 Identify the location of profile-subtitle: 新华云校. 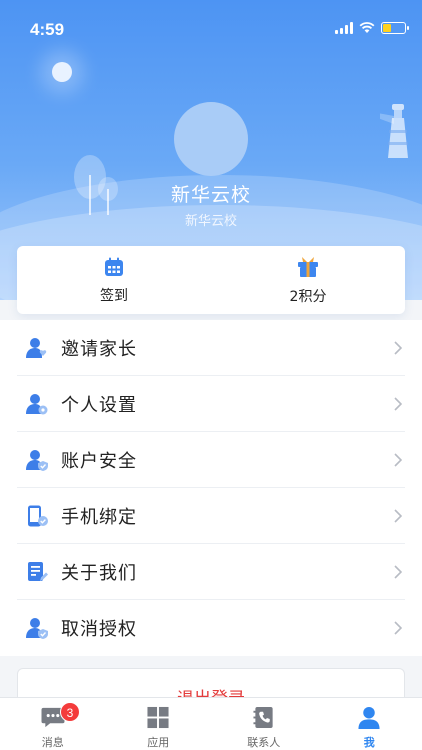
(210, 221).